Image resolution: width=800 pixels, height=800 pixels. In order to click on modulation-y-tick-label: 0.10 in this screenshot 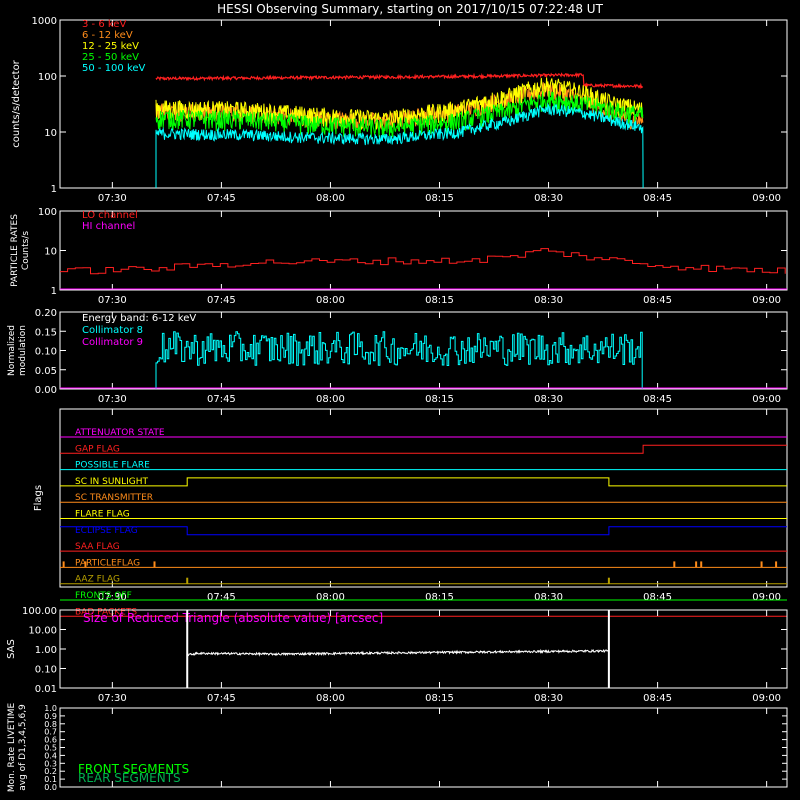, I will do `click(46, 352)`.